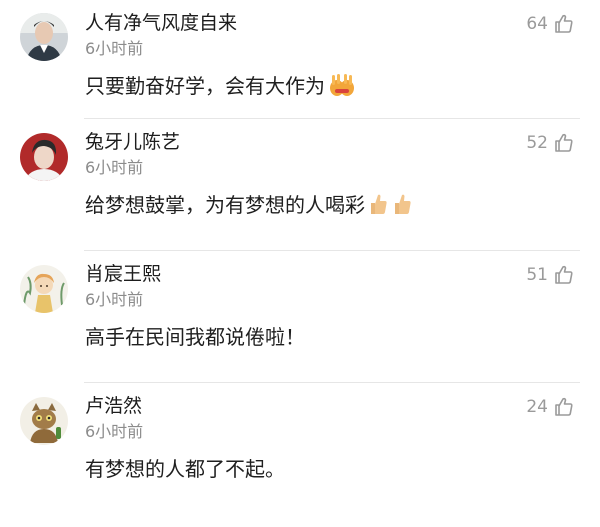 Image resolution: width=600 pixels, height=527 pixels. What do you see at coordinates (537, 24) in the screenshot?
I see `like-count: 64` at bounding box center [537, 24].